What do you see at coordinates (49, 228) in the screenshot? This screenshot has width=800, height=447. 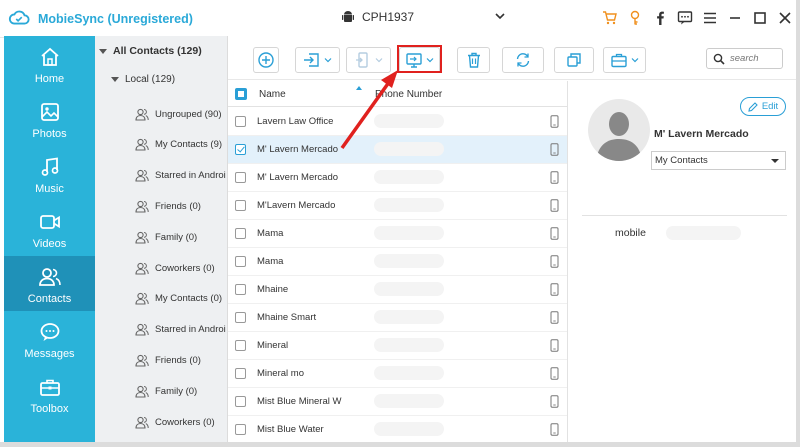 I see `nav-videos: Videos` at bounding box center [49, 228].